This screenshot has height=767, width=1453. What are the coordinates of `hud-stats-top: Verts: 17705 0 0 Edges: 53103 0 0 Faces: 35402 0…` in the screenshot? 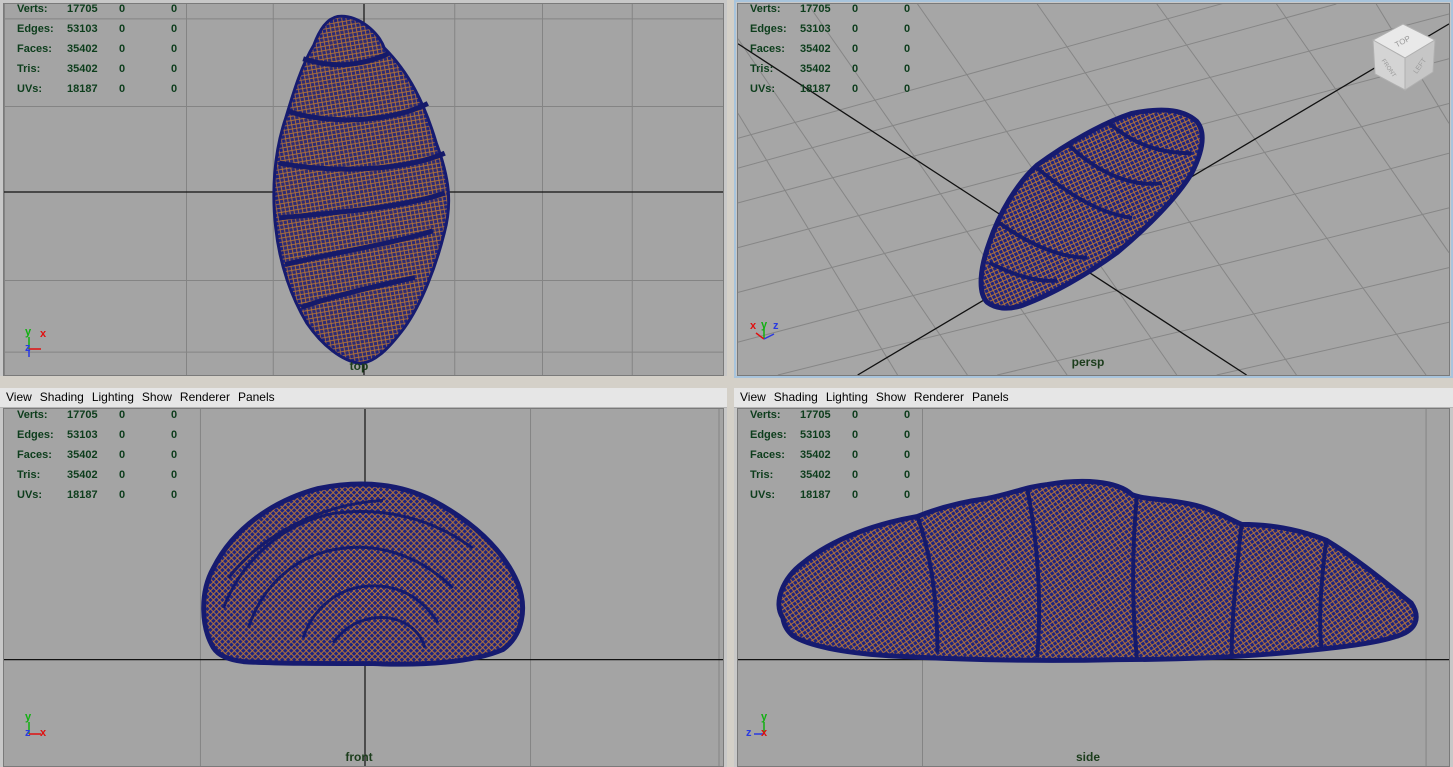 It's located at (109, 51).